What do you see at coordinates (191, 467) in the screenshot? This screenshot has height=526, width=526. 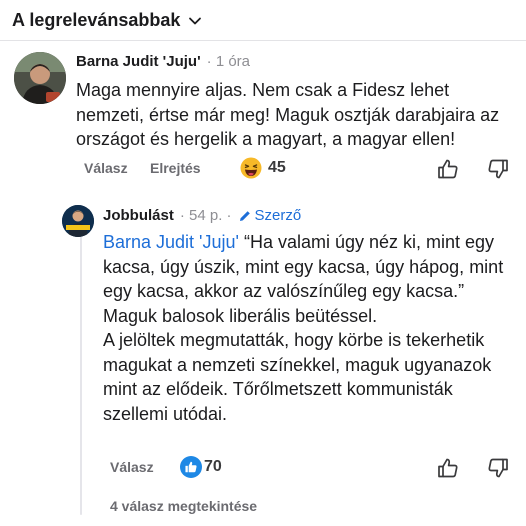 I see `thumbs-up-icon` at bounding box center [191, 467].